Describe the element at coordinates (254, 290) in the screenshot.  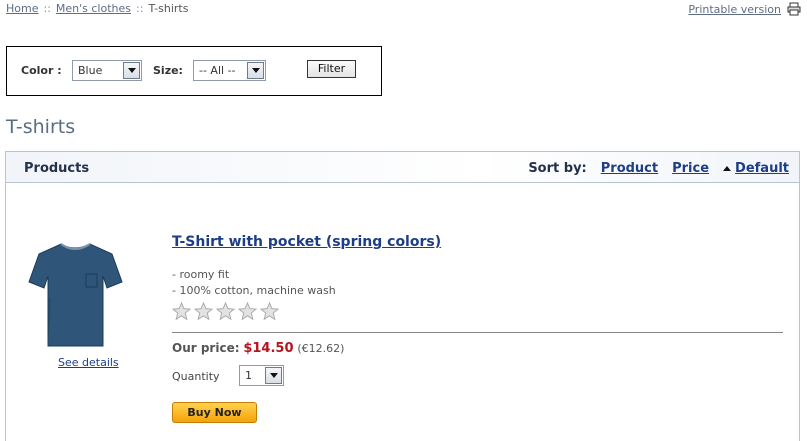
I see `description-line: - 100% cotton, machine wash` at that location.